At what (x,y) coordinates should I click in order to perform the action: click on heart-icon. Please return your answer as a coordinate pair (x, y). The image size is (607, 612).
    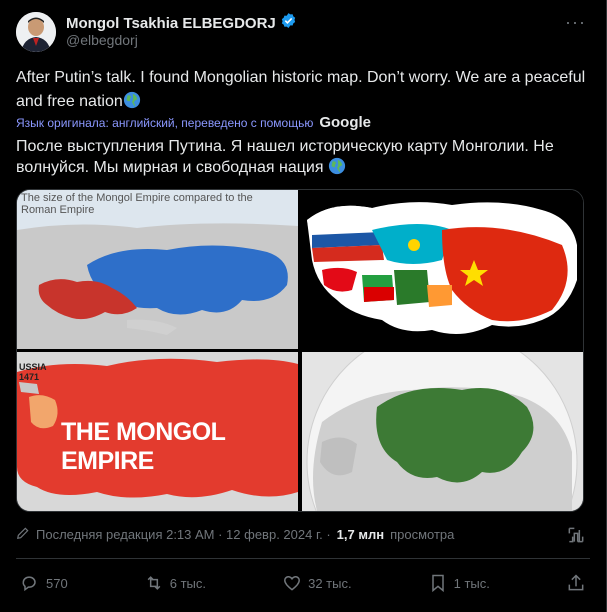
    Looking at the image, I should click on (292, 583).